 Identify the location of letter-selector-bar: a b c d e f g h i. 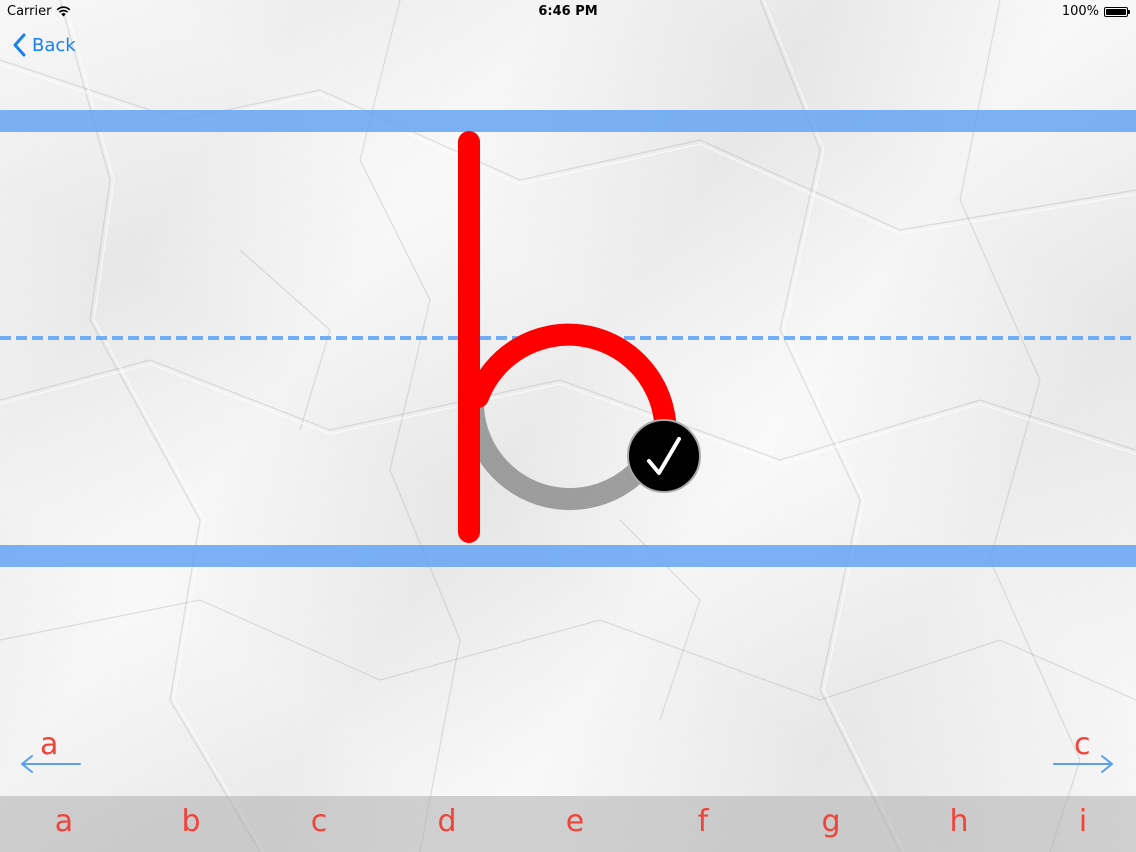
(568, 824).